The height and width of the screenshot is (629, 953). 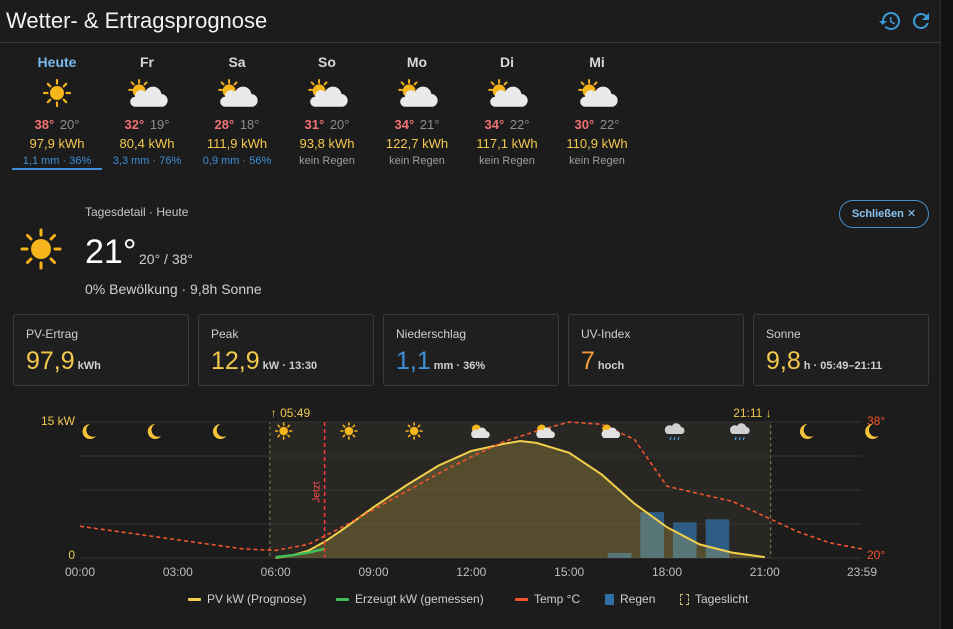 I want to click on day-mi: Mi 30° 22° 110,9 kWh kein Regen, so click(x=597, y=112).